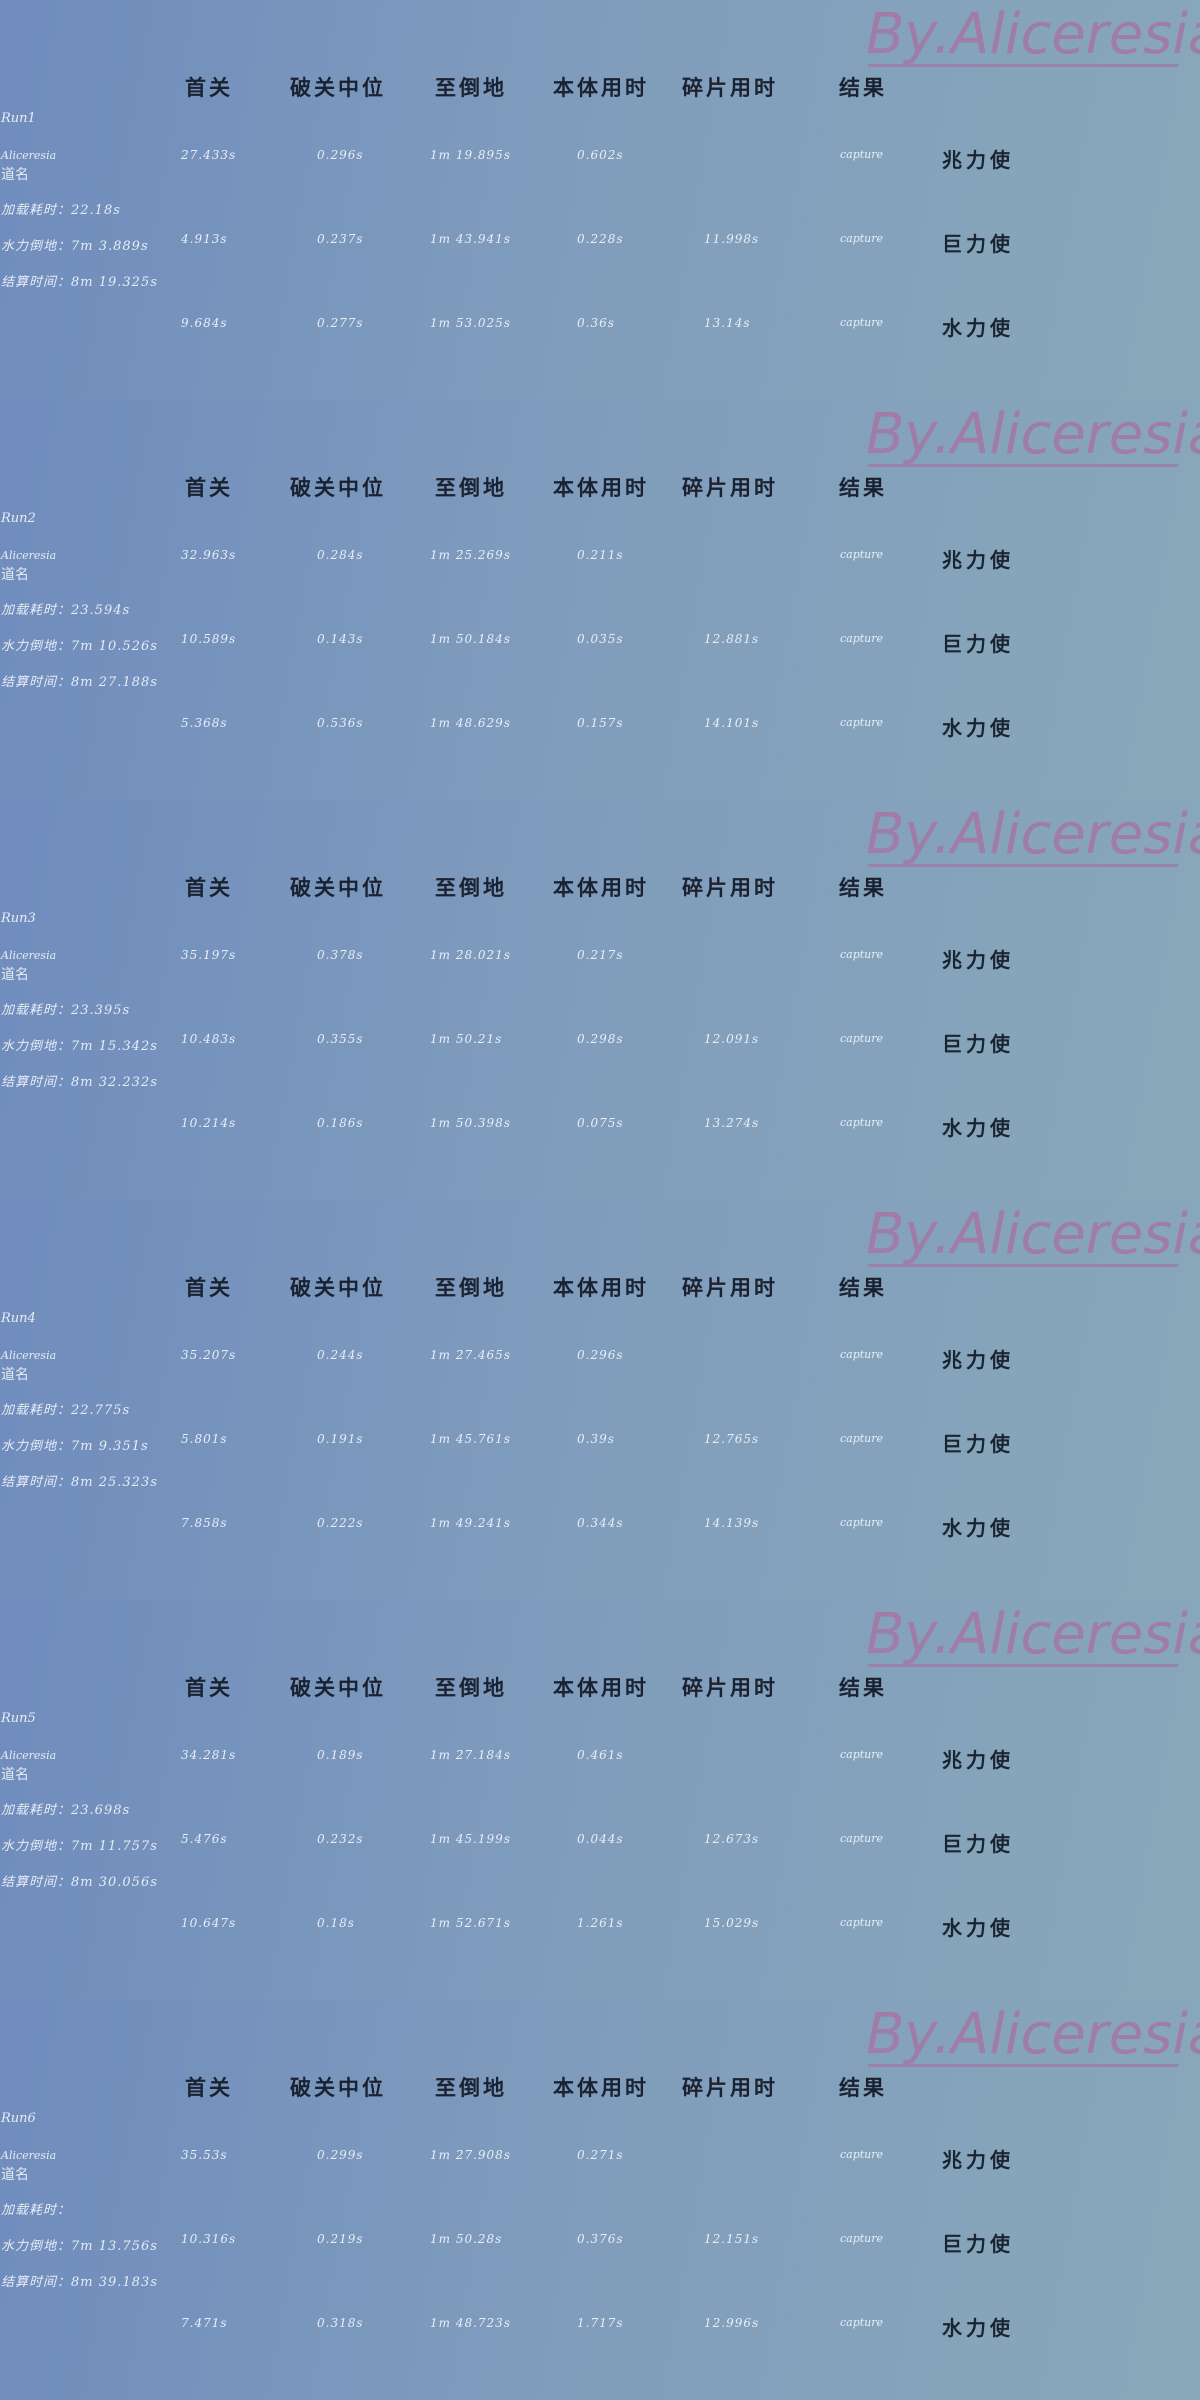 The image size is (1200, 2400). What do you see at coordinates (209, 1755) in the screenshot?
I see `first-stage-time: 34.281s` at bounding box center [209, 1755].